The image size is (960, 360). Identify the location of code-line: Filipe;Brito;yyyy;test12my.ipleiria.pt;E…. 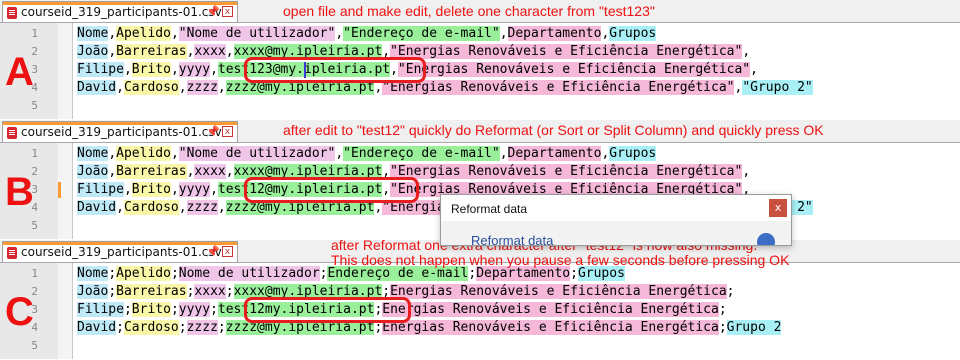
(429, 310).